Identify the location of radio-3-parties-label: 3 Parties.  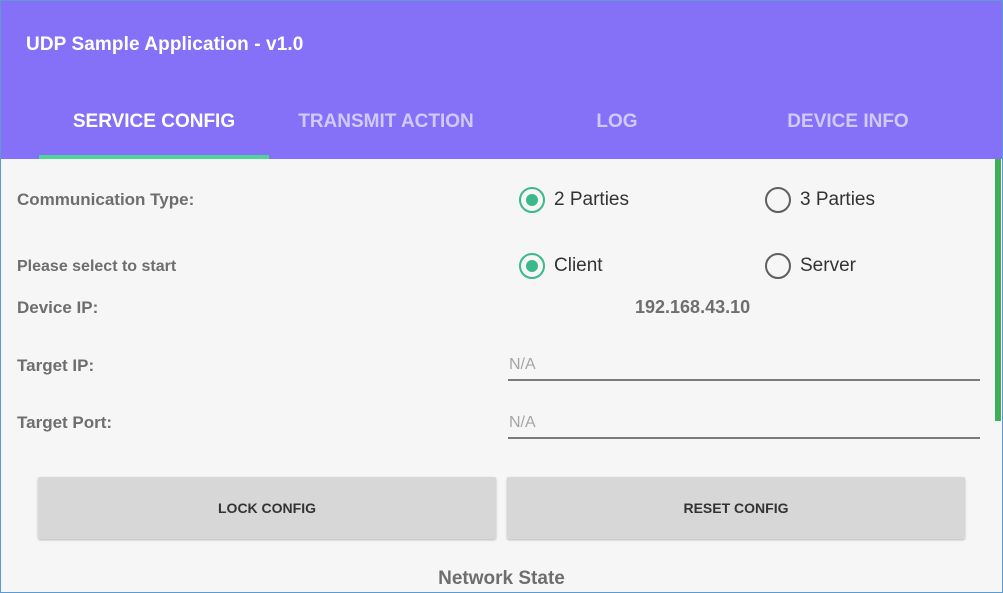
(837, 199).